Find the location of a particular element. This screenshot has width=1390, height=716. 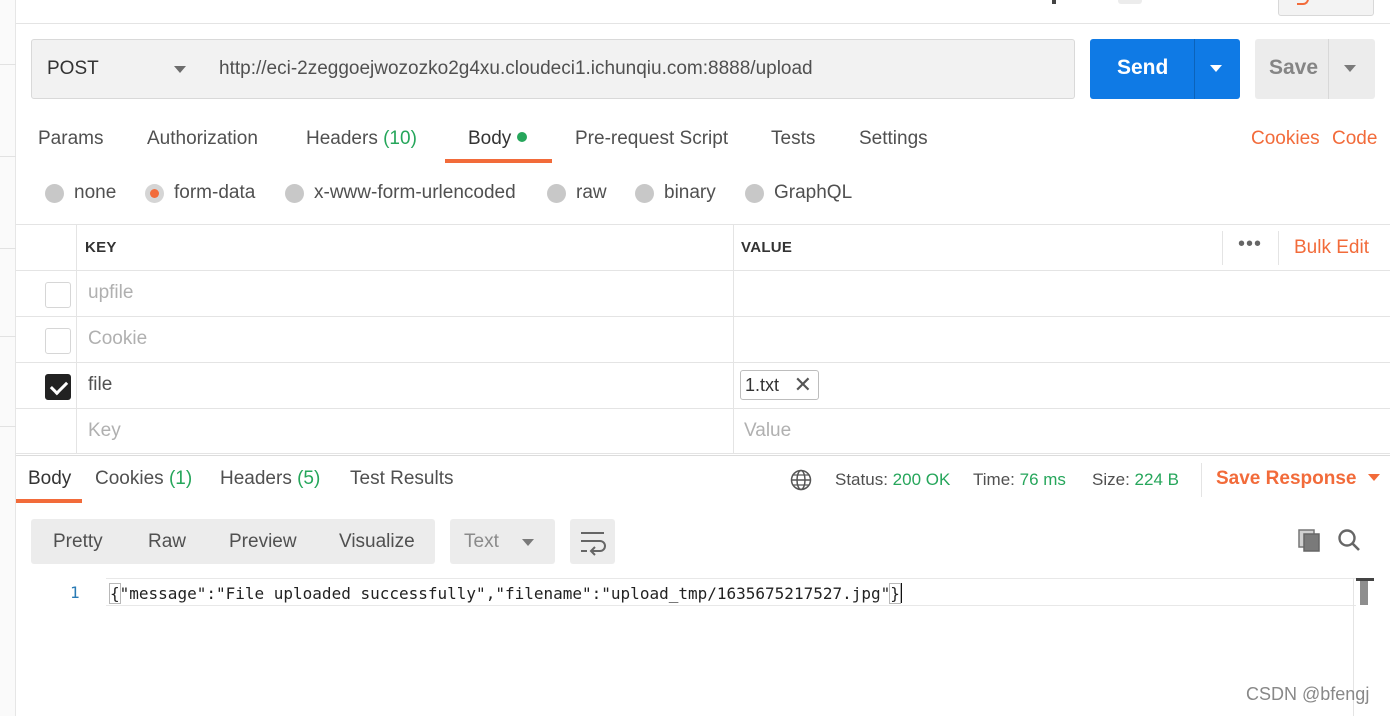

tab-count: (10) is located at coordinates (400, 138).